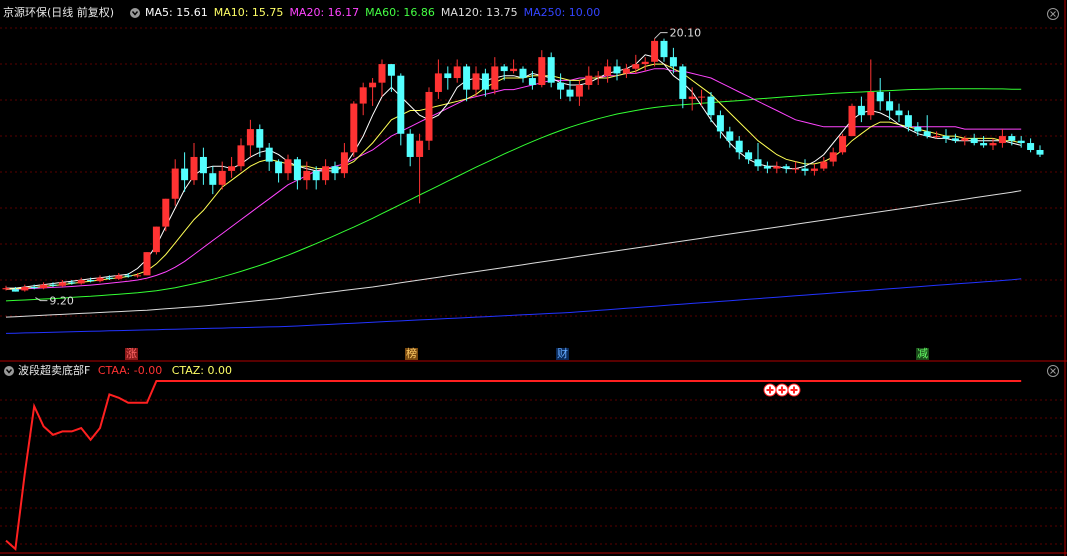 This screenshot has height=556, width=1067. What do you see at coordinates (9, 371) in the screenshot?
I see `indicator-chevron-icon` at bounding box center [9, 371].